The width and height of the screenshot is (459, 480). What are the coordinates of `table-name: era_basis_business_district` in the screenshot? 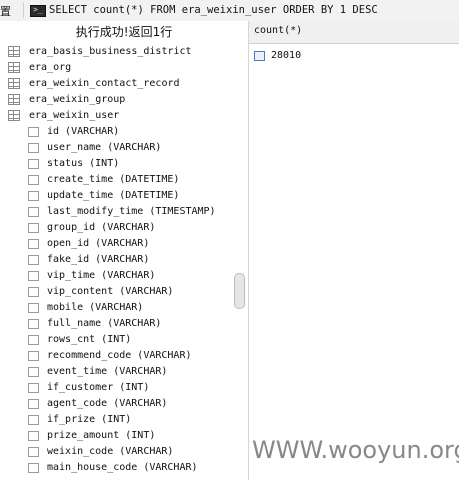 It's located at (110, 51).